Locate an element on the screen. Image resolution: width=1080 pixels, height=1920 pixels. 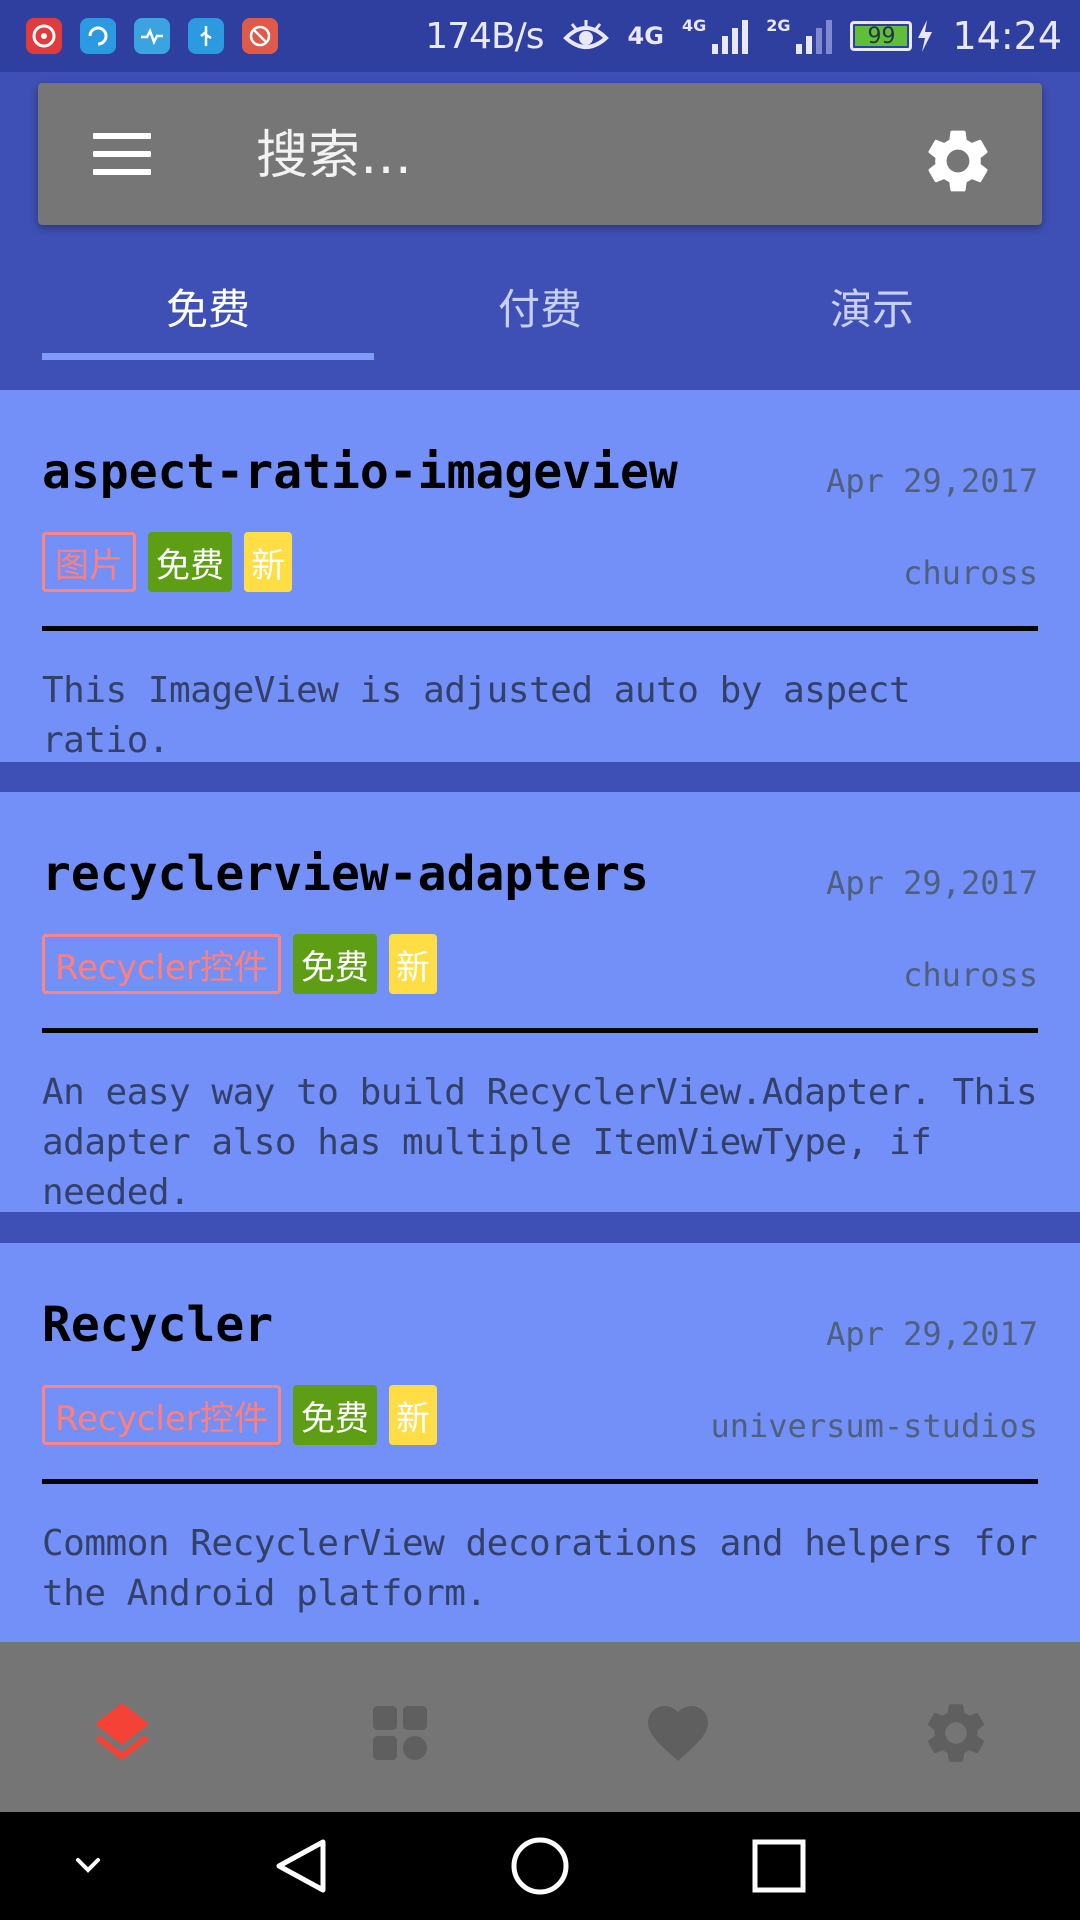
clock: 14:24 is located at coordinates (1007, 36).